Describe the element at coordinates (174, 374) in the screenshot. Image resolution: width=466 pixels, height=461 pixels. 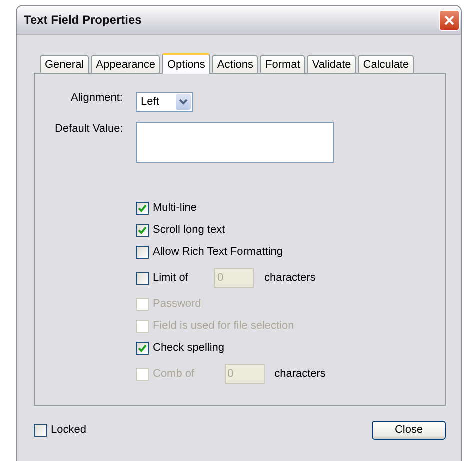
I see `checkbox-label: Comb of` at that location.